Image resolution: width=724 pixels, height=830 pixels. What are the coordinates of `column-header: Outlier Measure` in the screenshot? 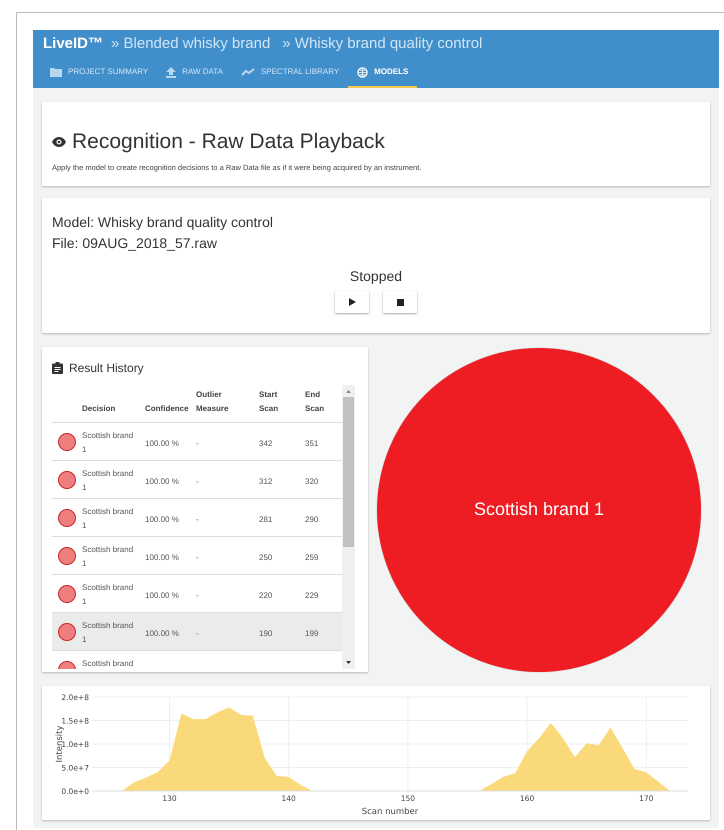 It's located at (213, 402).